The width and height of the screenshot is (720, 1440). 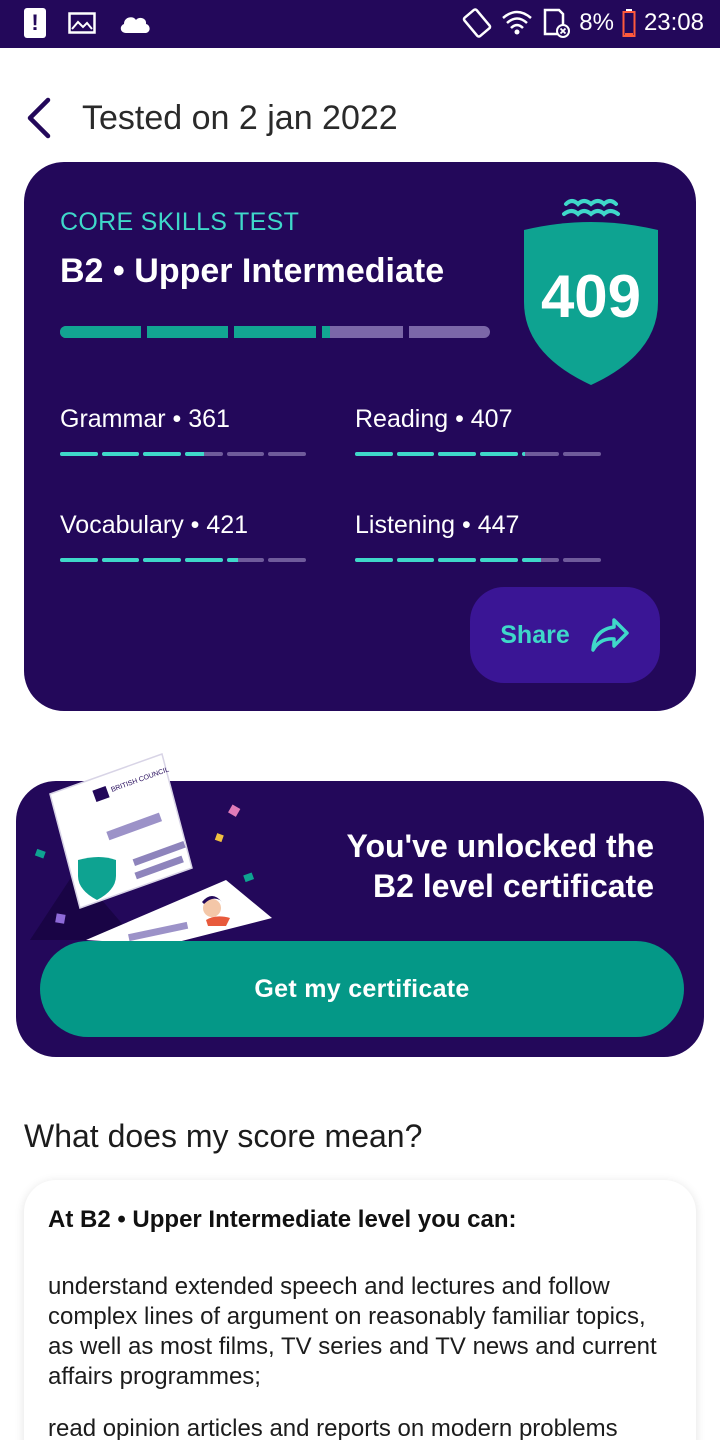 What do you see at coordinates (135, 25) in the screenshot?
I see `cloud-icon` at bounding box center [135, 25].